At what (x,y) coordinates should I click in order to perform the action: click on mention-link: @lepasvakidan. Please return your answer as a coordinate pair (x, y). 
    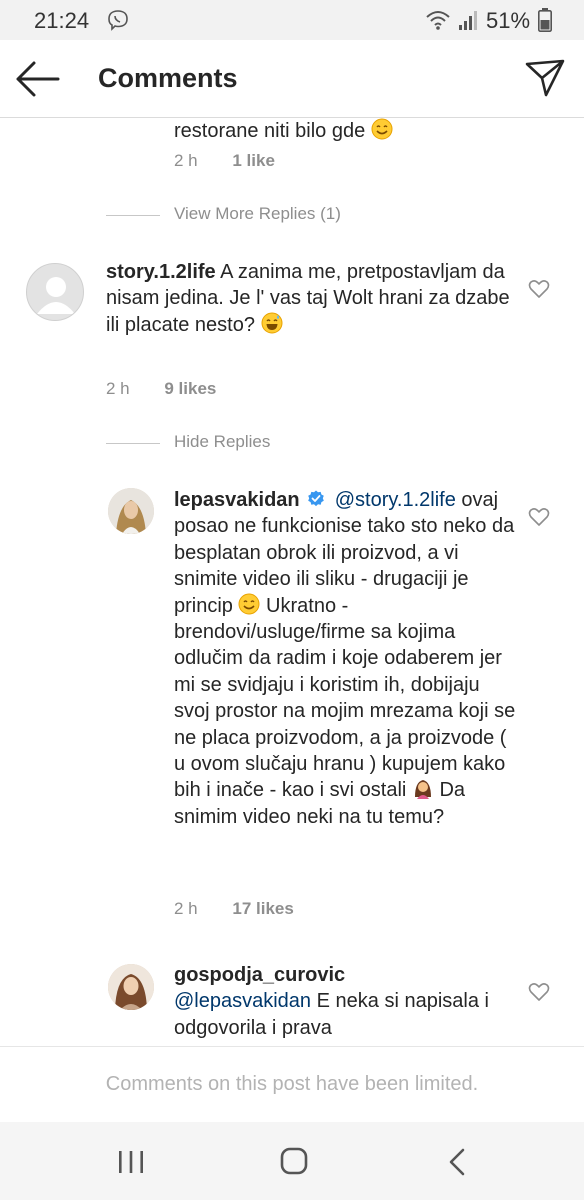
    Looking at the image, I should click on (242, 1001).